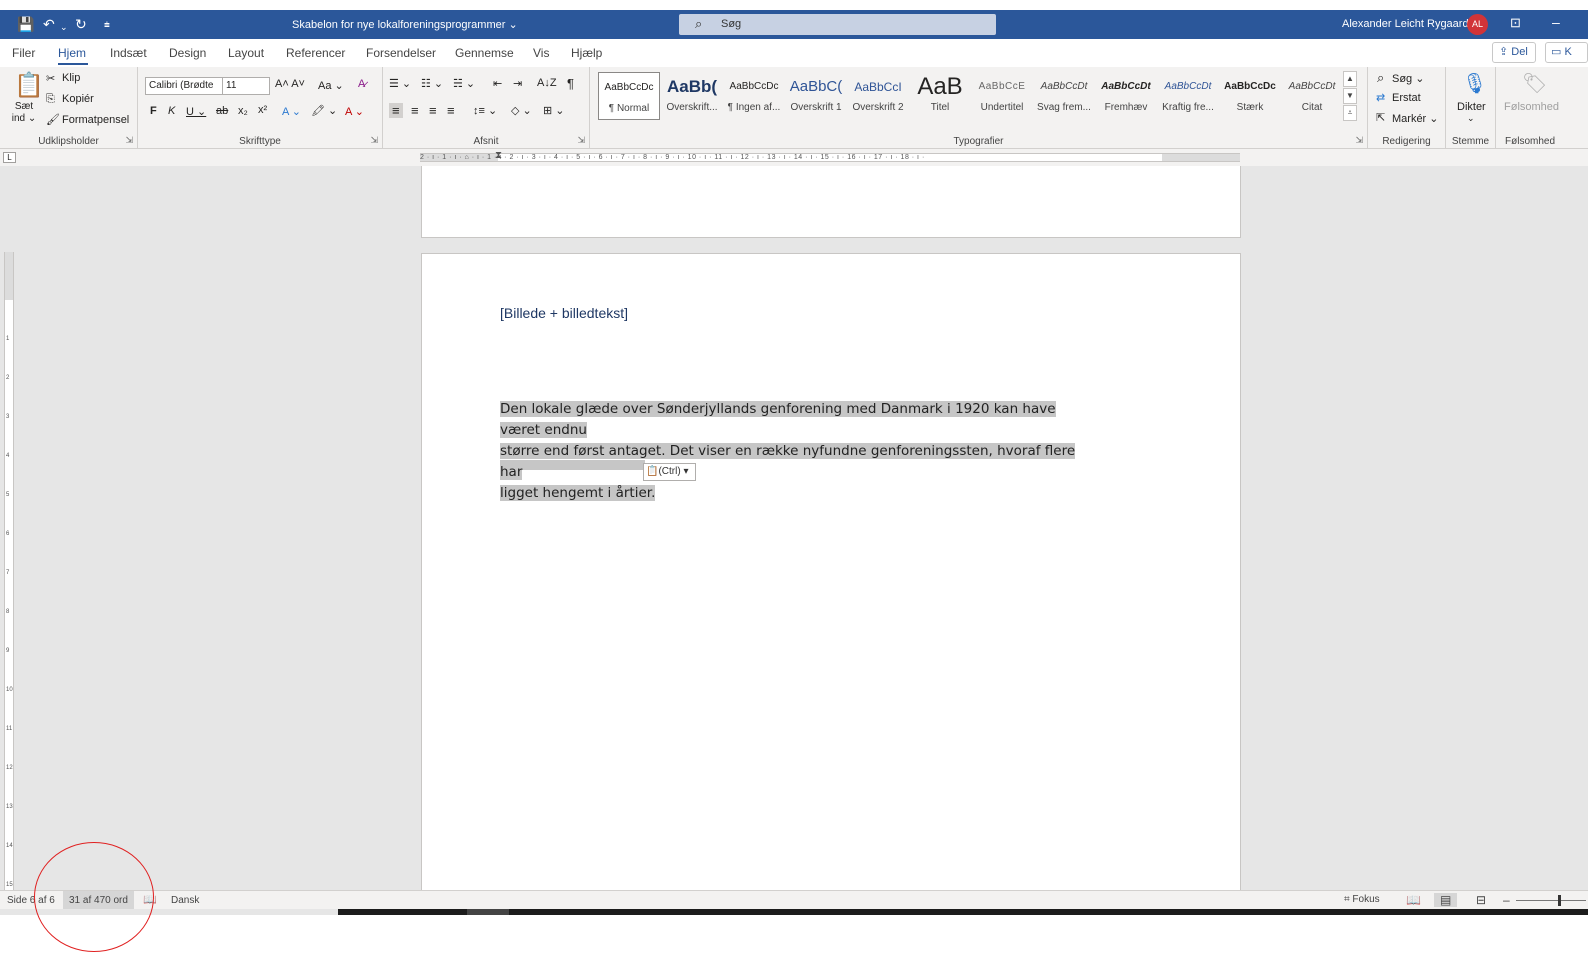  I want to click on image-caption-placeholder: [Billede + billedtekst], so click(564, 313).